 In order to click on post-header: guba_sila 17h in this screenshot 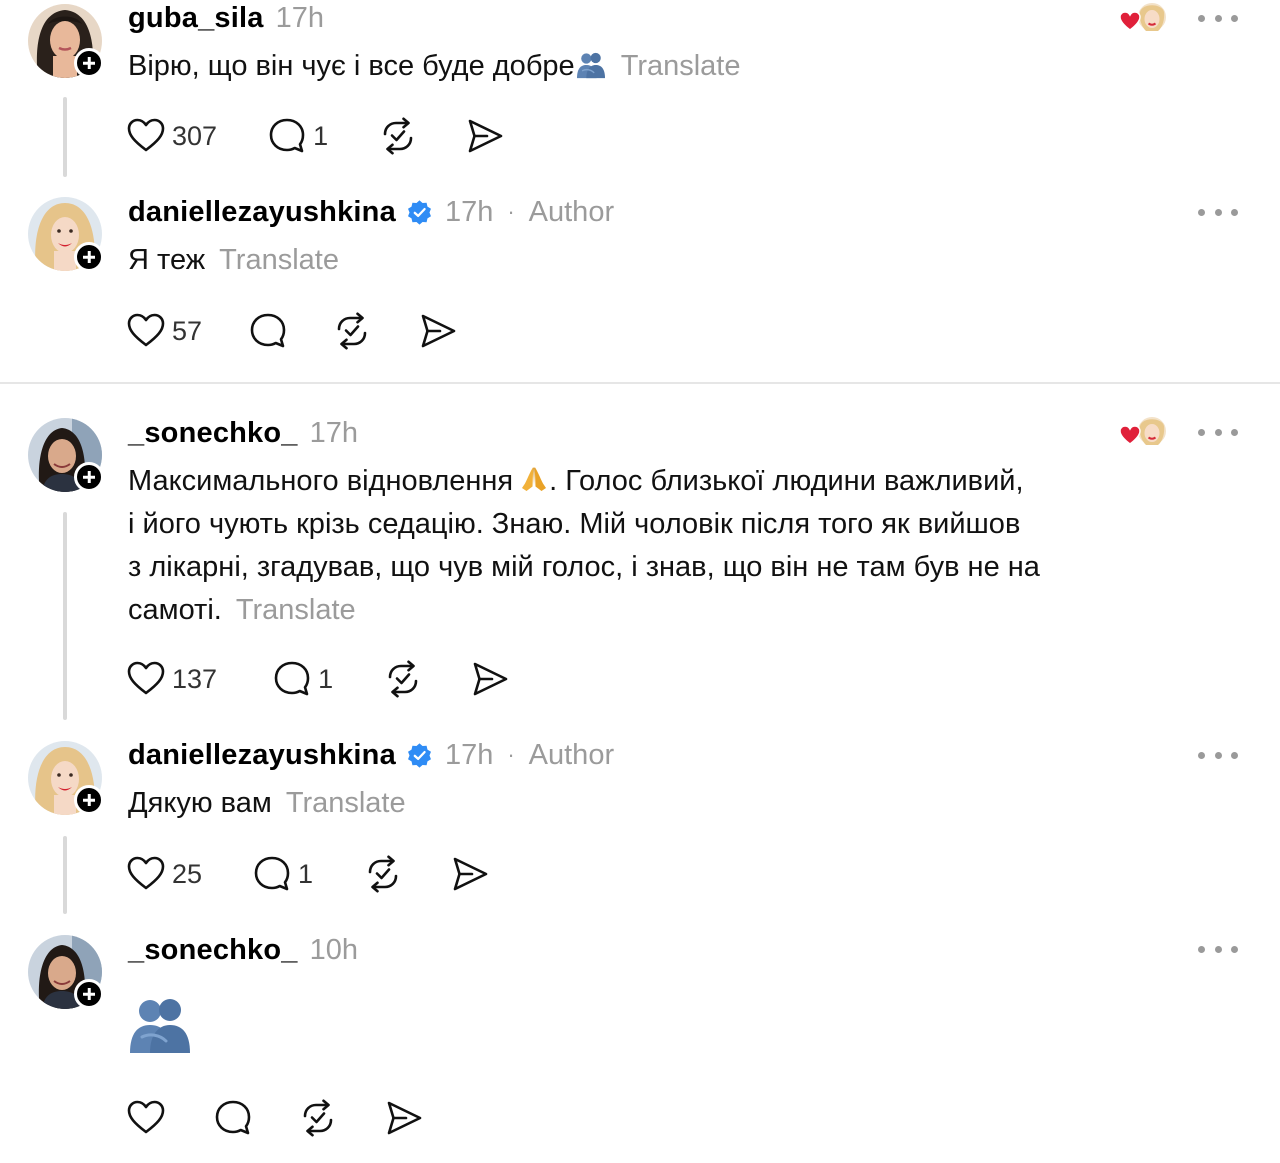, I will do `click(226, 19)`.